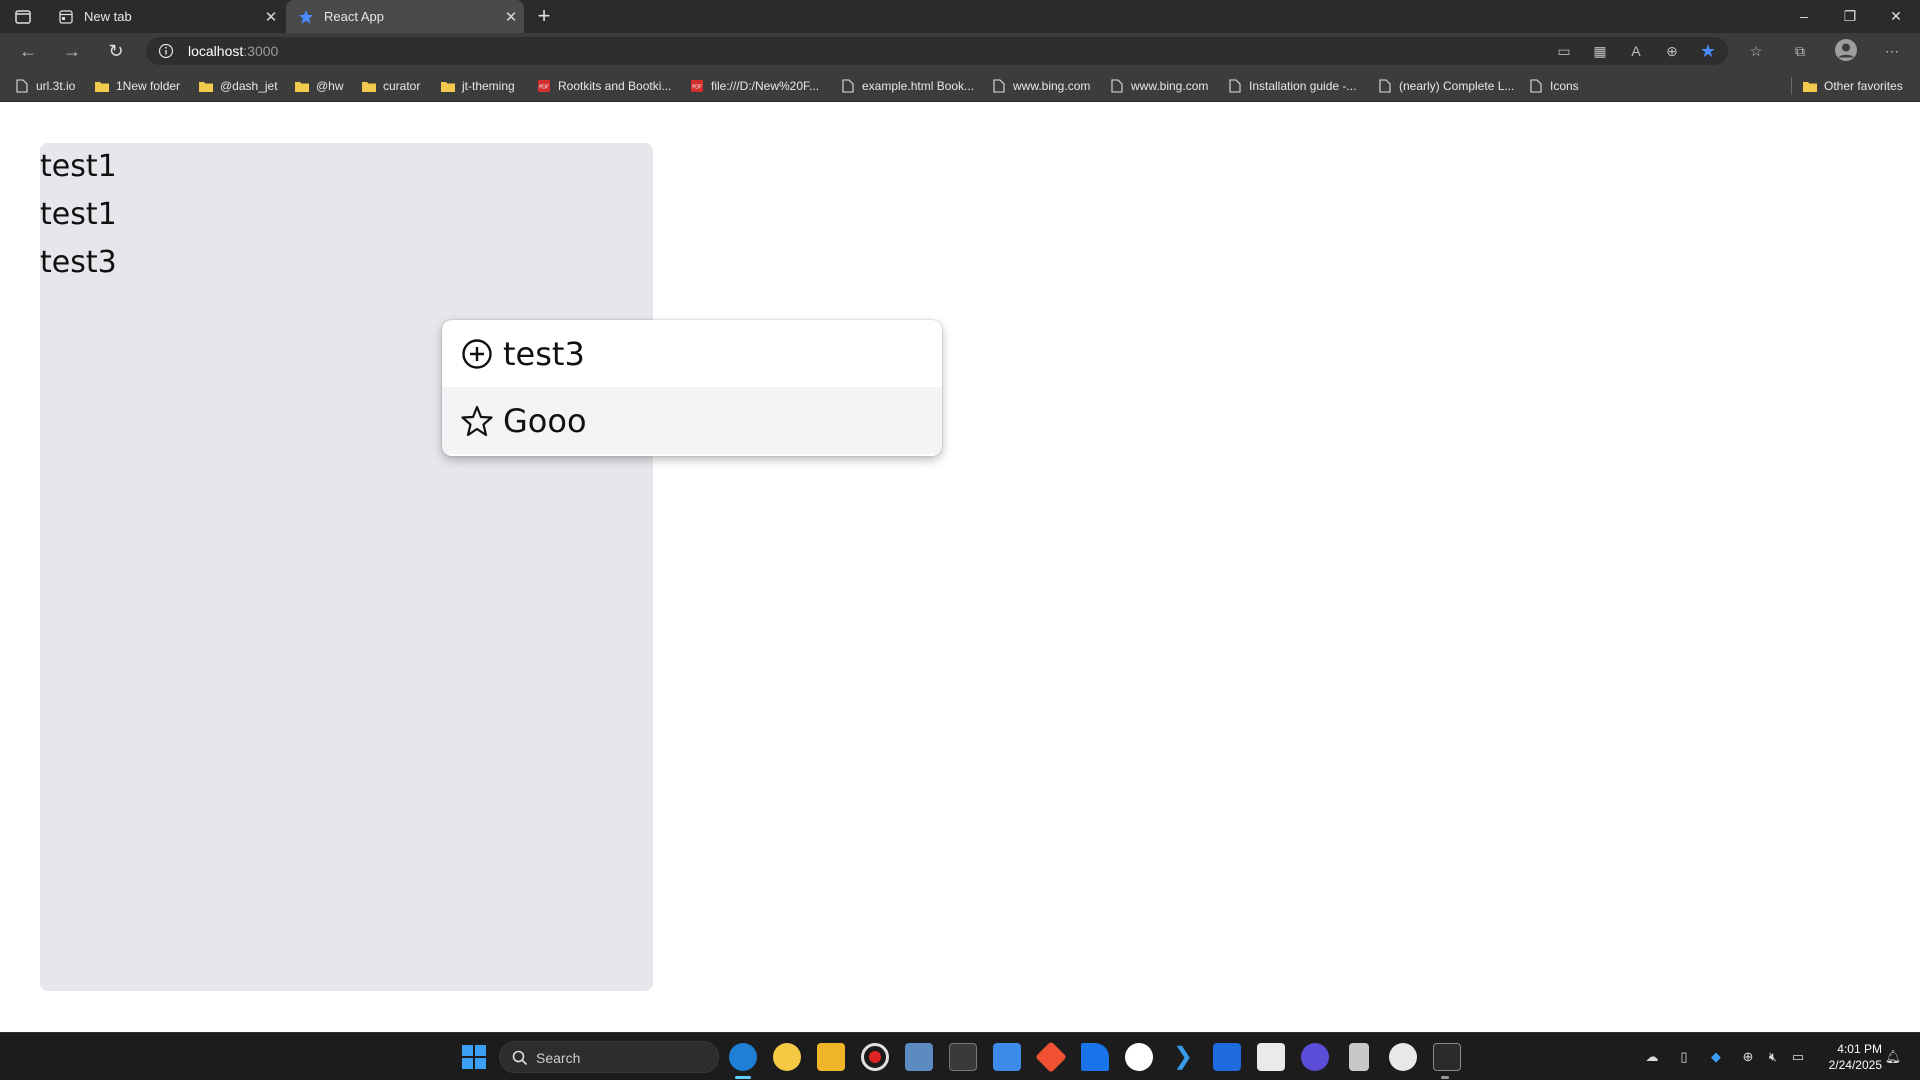  What do you see at coordinates (261, 51) in the screenshot?
I see `url-port: :3000` at bounding box center [261, 51].